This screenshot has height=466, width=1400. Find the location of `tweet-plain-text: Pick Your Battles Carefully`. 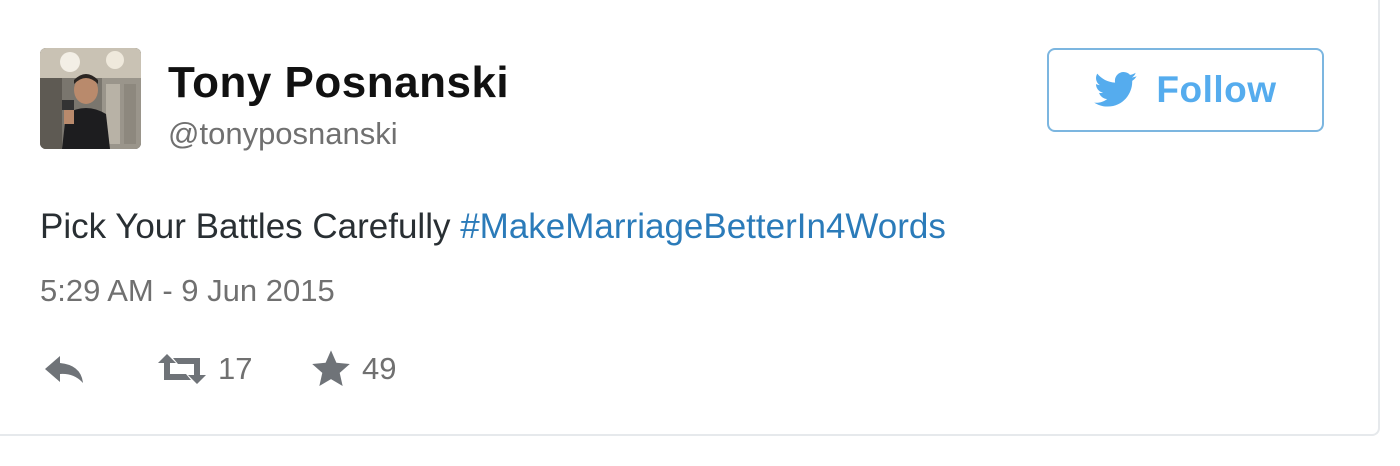

tweet-plain-text: Pick Your Battles Carefully is located at coordinates (250, 226).